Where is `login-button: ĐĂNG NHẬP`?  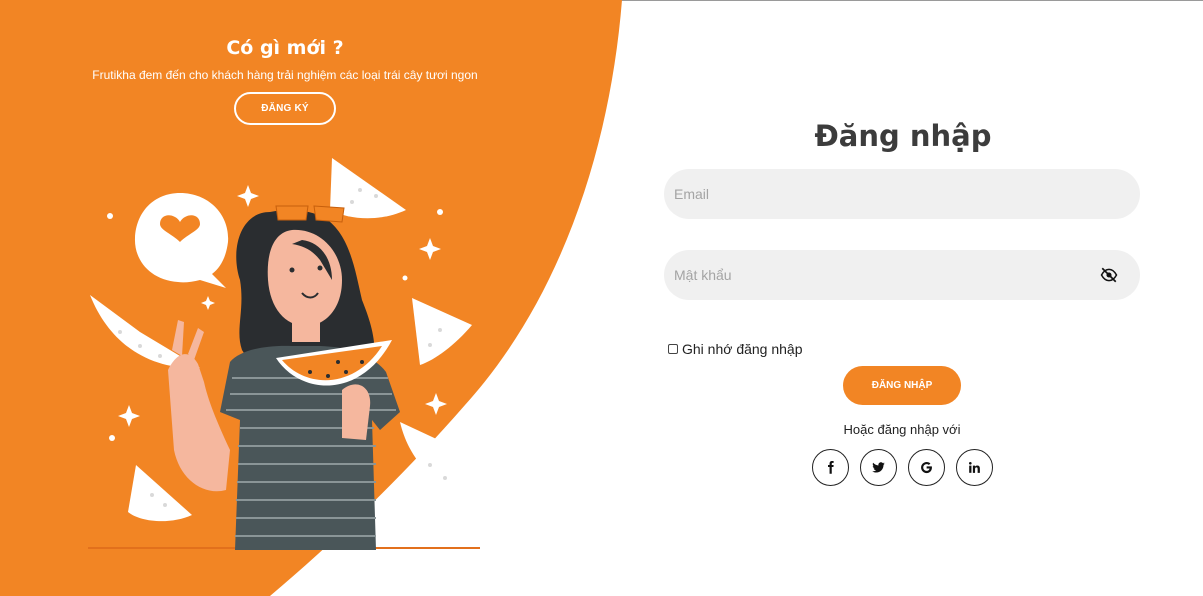 login-button: ĐĂNG NHẬP is located at coordinates (902, 385).